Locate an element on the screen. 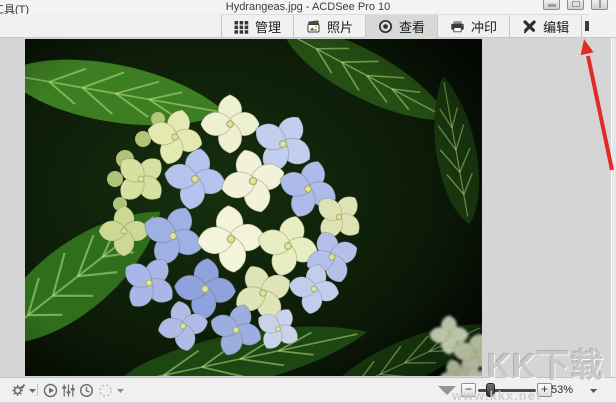 The width and height of the screenshot is (616, 403). filmstrip-toggle-icon is located at coordinates (447, 390).